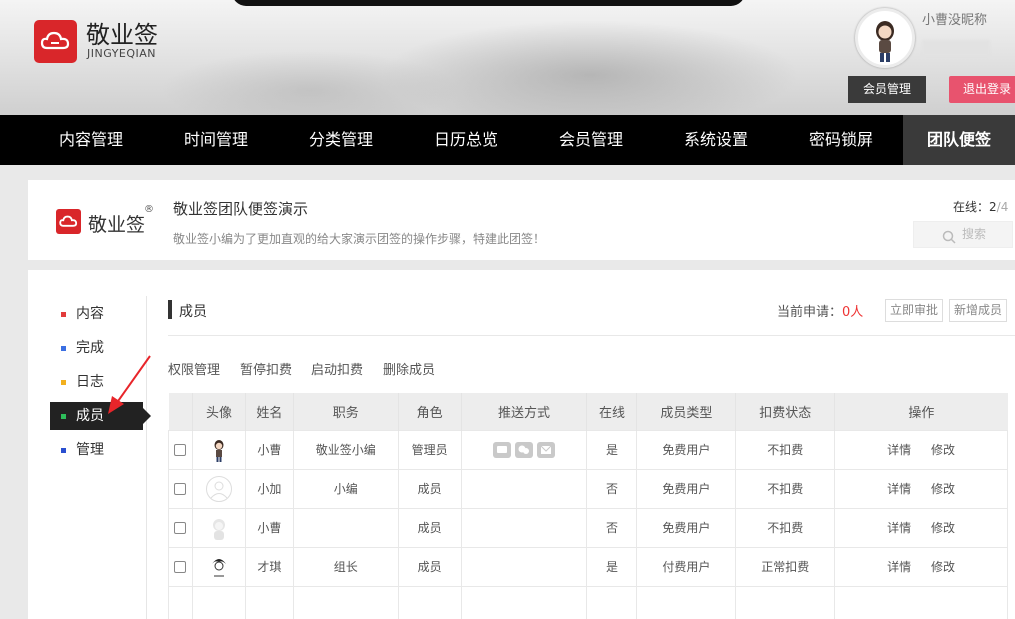  I want to click on table-row: 小曹 敬业签小编 管理员 是 免费用户 不扣费 详情 修改, so click(588, 449).